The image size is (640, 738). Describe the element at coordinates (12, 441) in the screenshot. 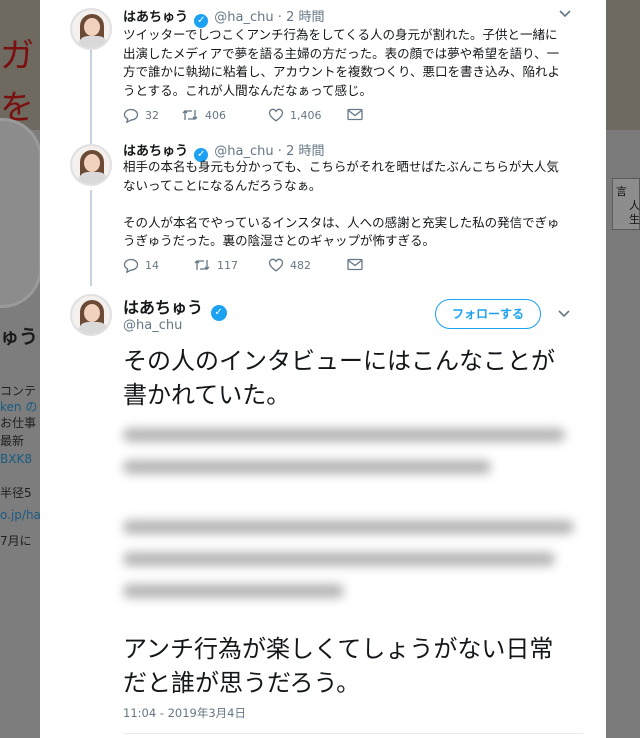

I see `background-profile-line: 最新` at that location.